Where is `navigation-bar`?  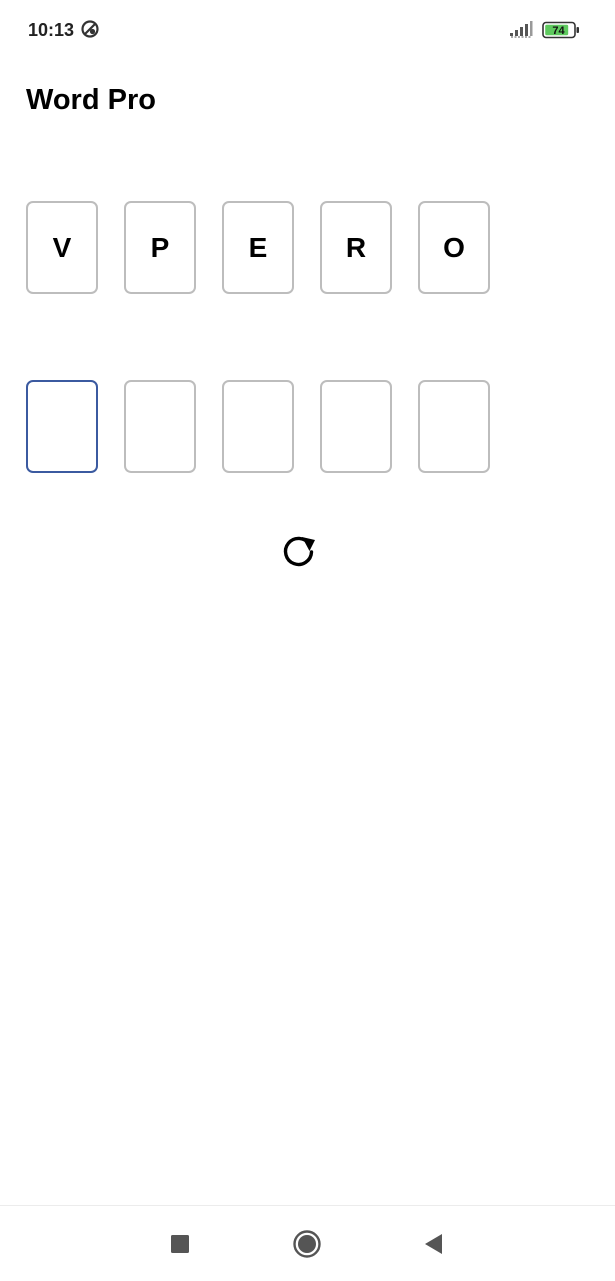
navigation-bar is located at coordinates (307, 1243).